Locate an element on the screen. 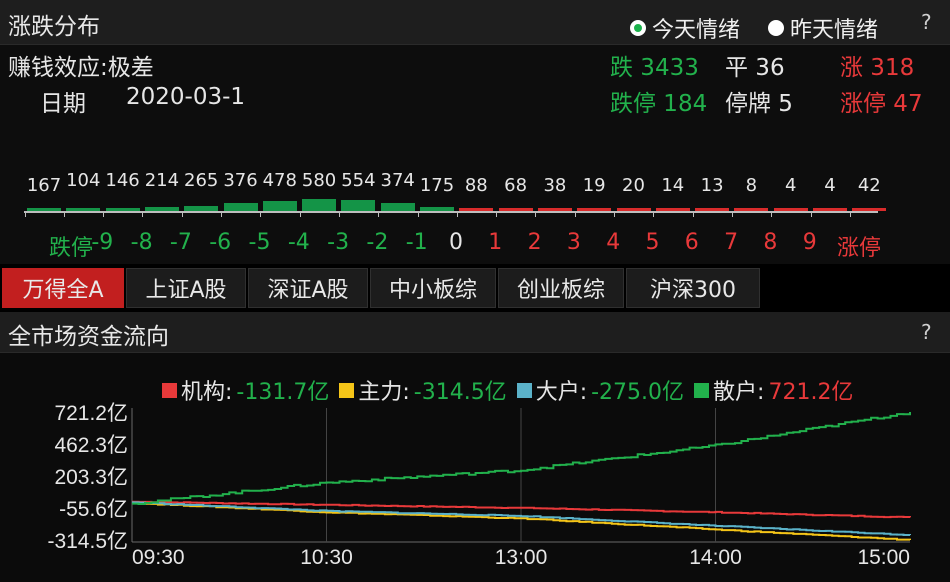  flat-count: 平 36 is located at coordinates (755, 68).